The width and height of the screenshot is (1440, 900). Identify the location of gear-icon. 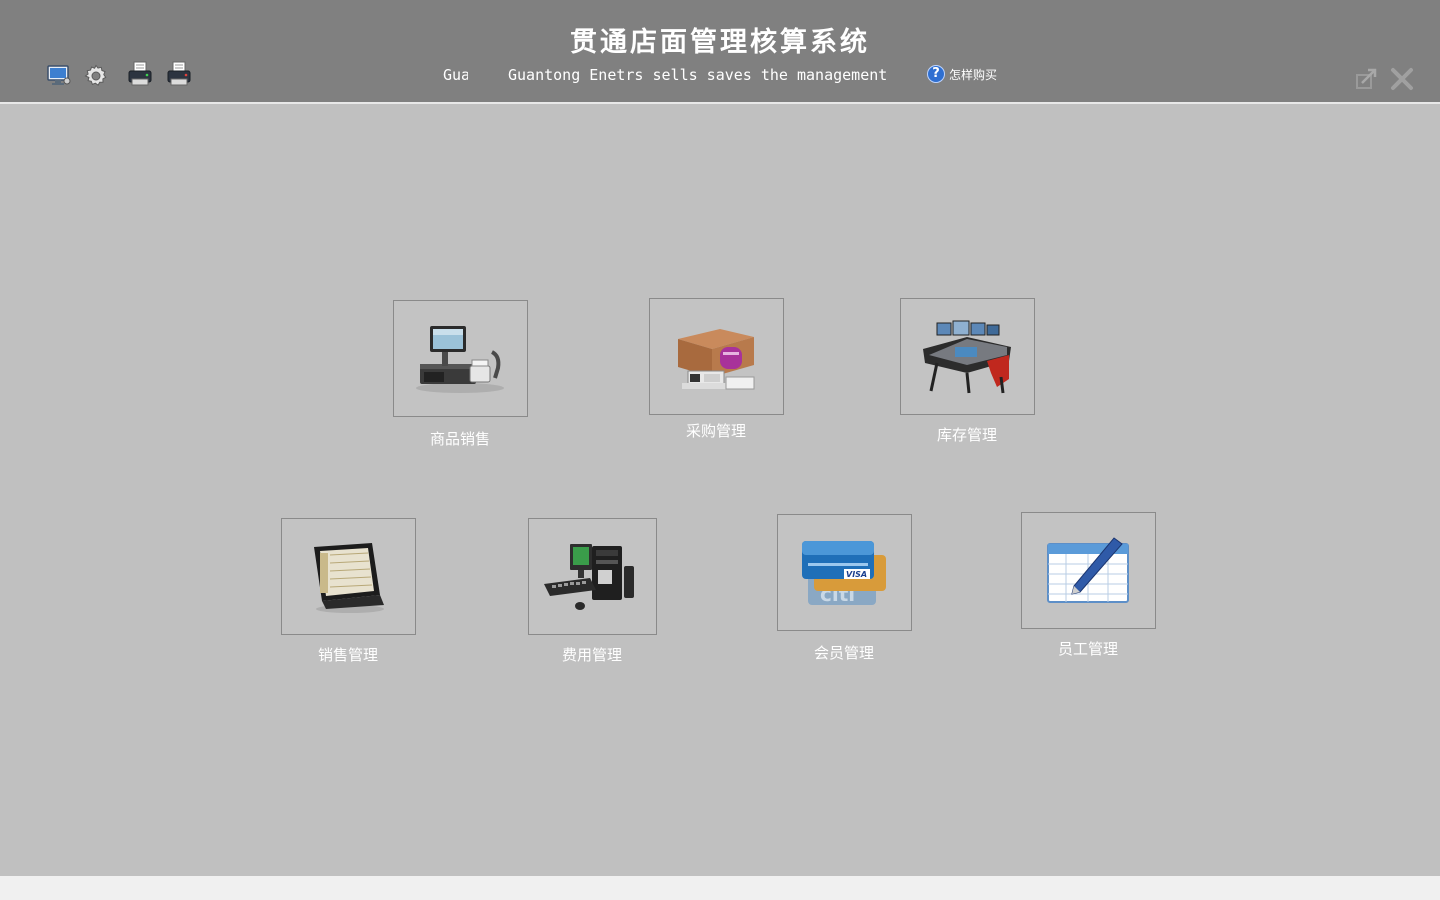
(97, 77).